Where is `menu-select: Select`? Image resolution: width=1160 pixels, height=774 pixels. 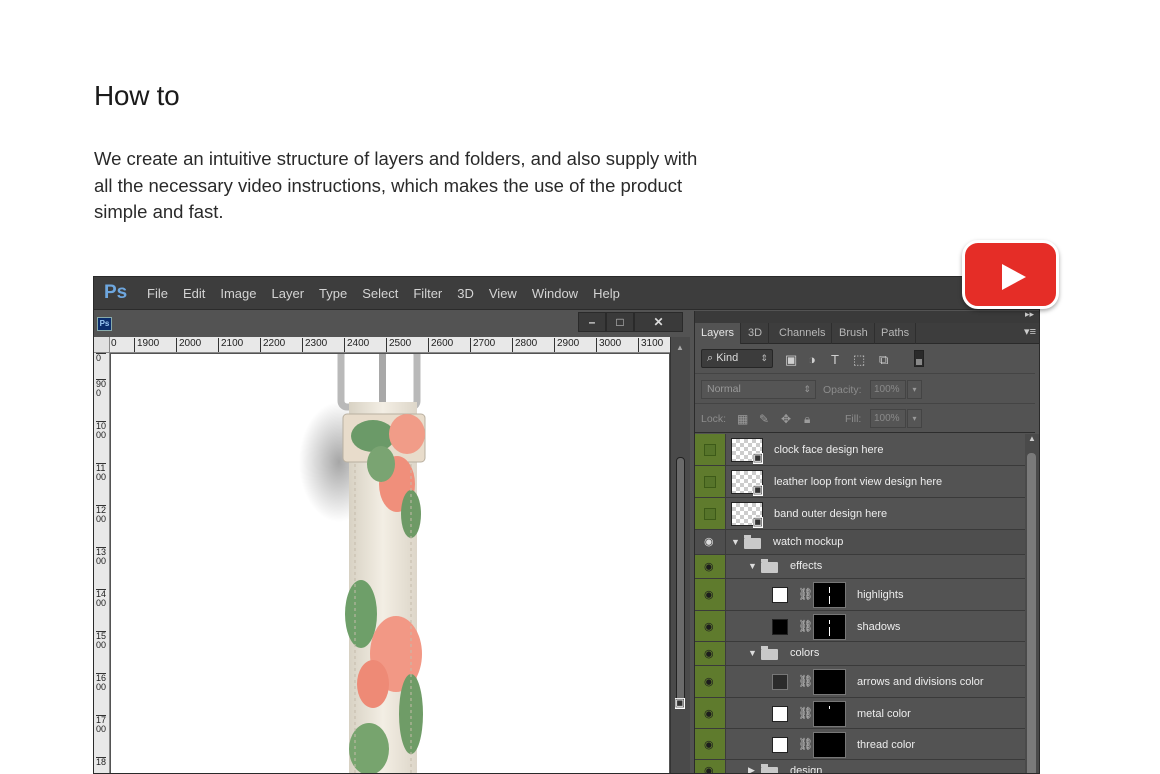 menu-select: Select is located at coordinates (380, 293).